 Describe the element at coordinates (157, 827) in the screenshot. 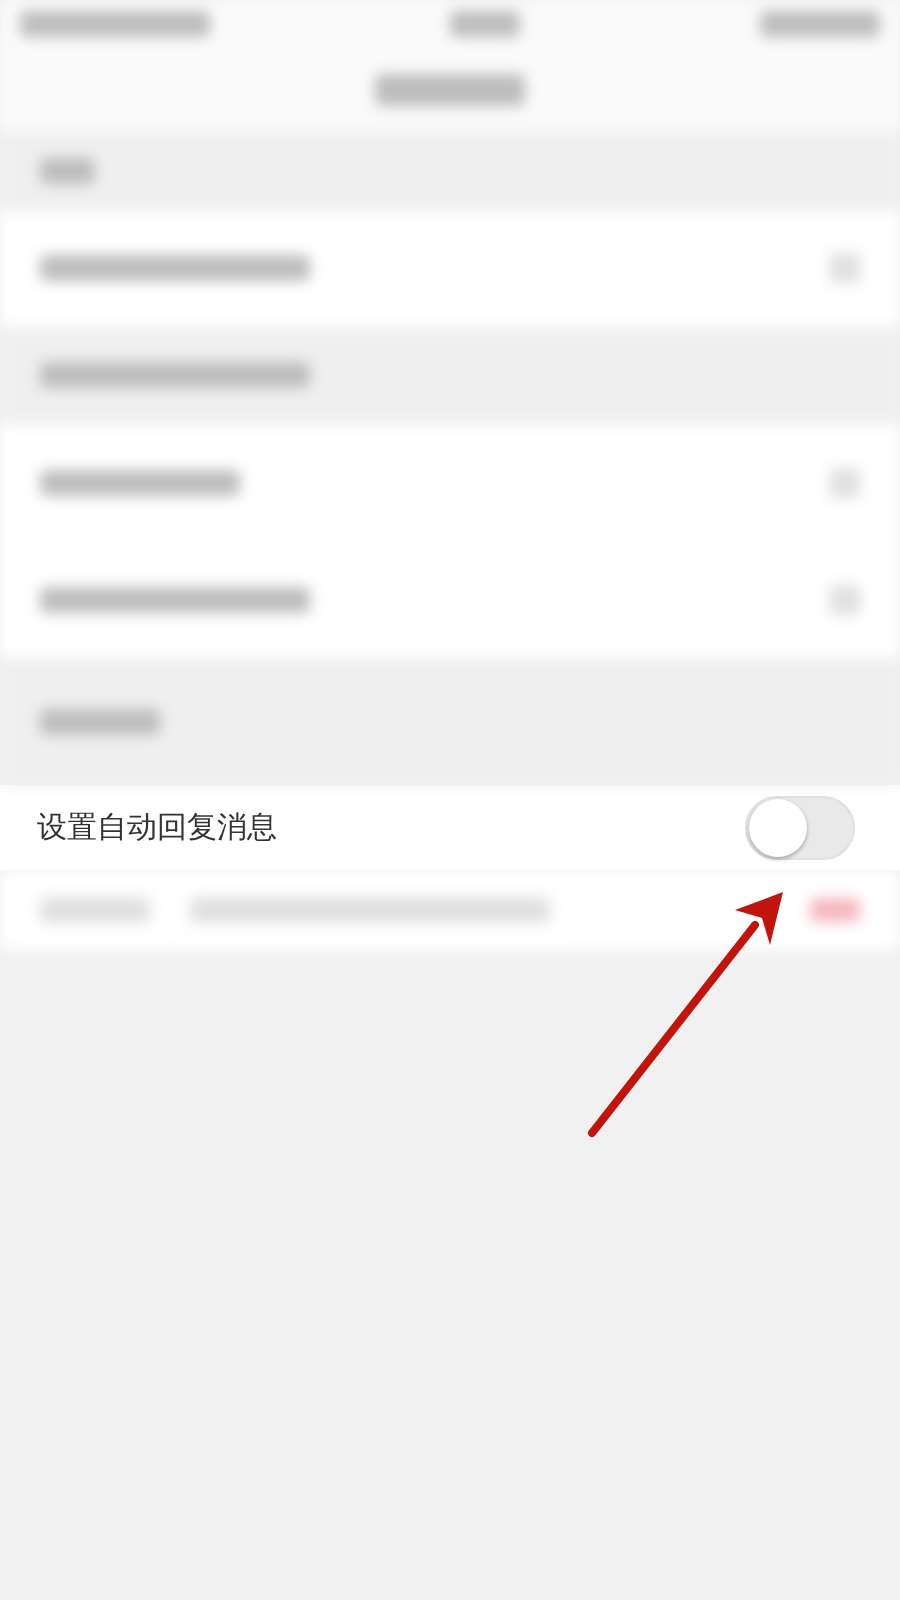

I see `setting-label: 设置自动回复消息` at that location.